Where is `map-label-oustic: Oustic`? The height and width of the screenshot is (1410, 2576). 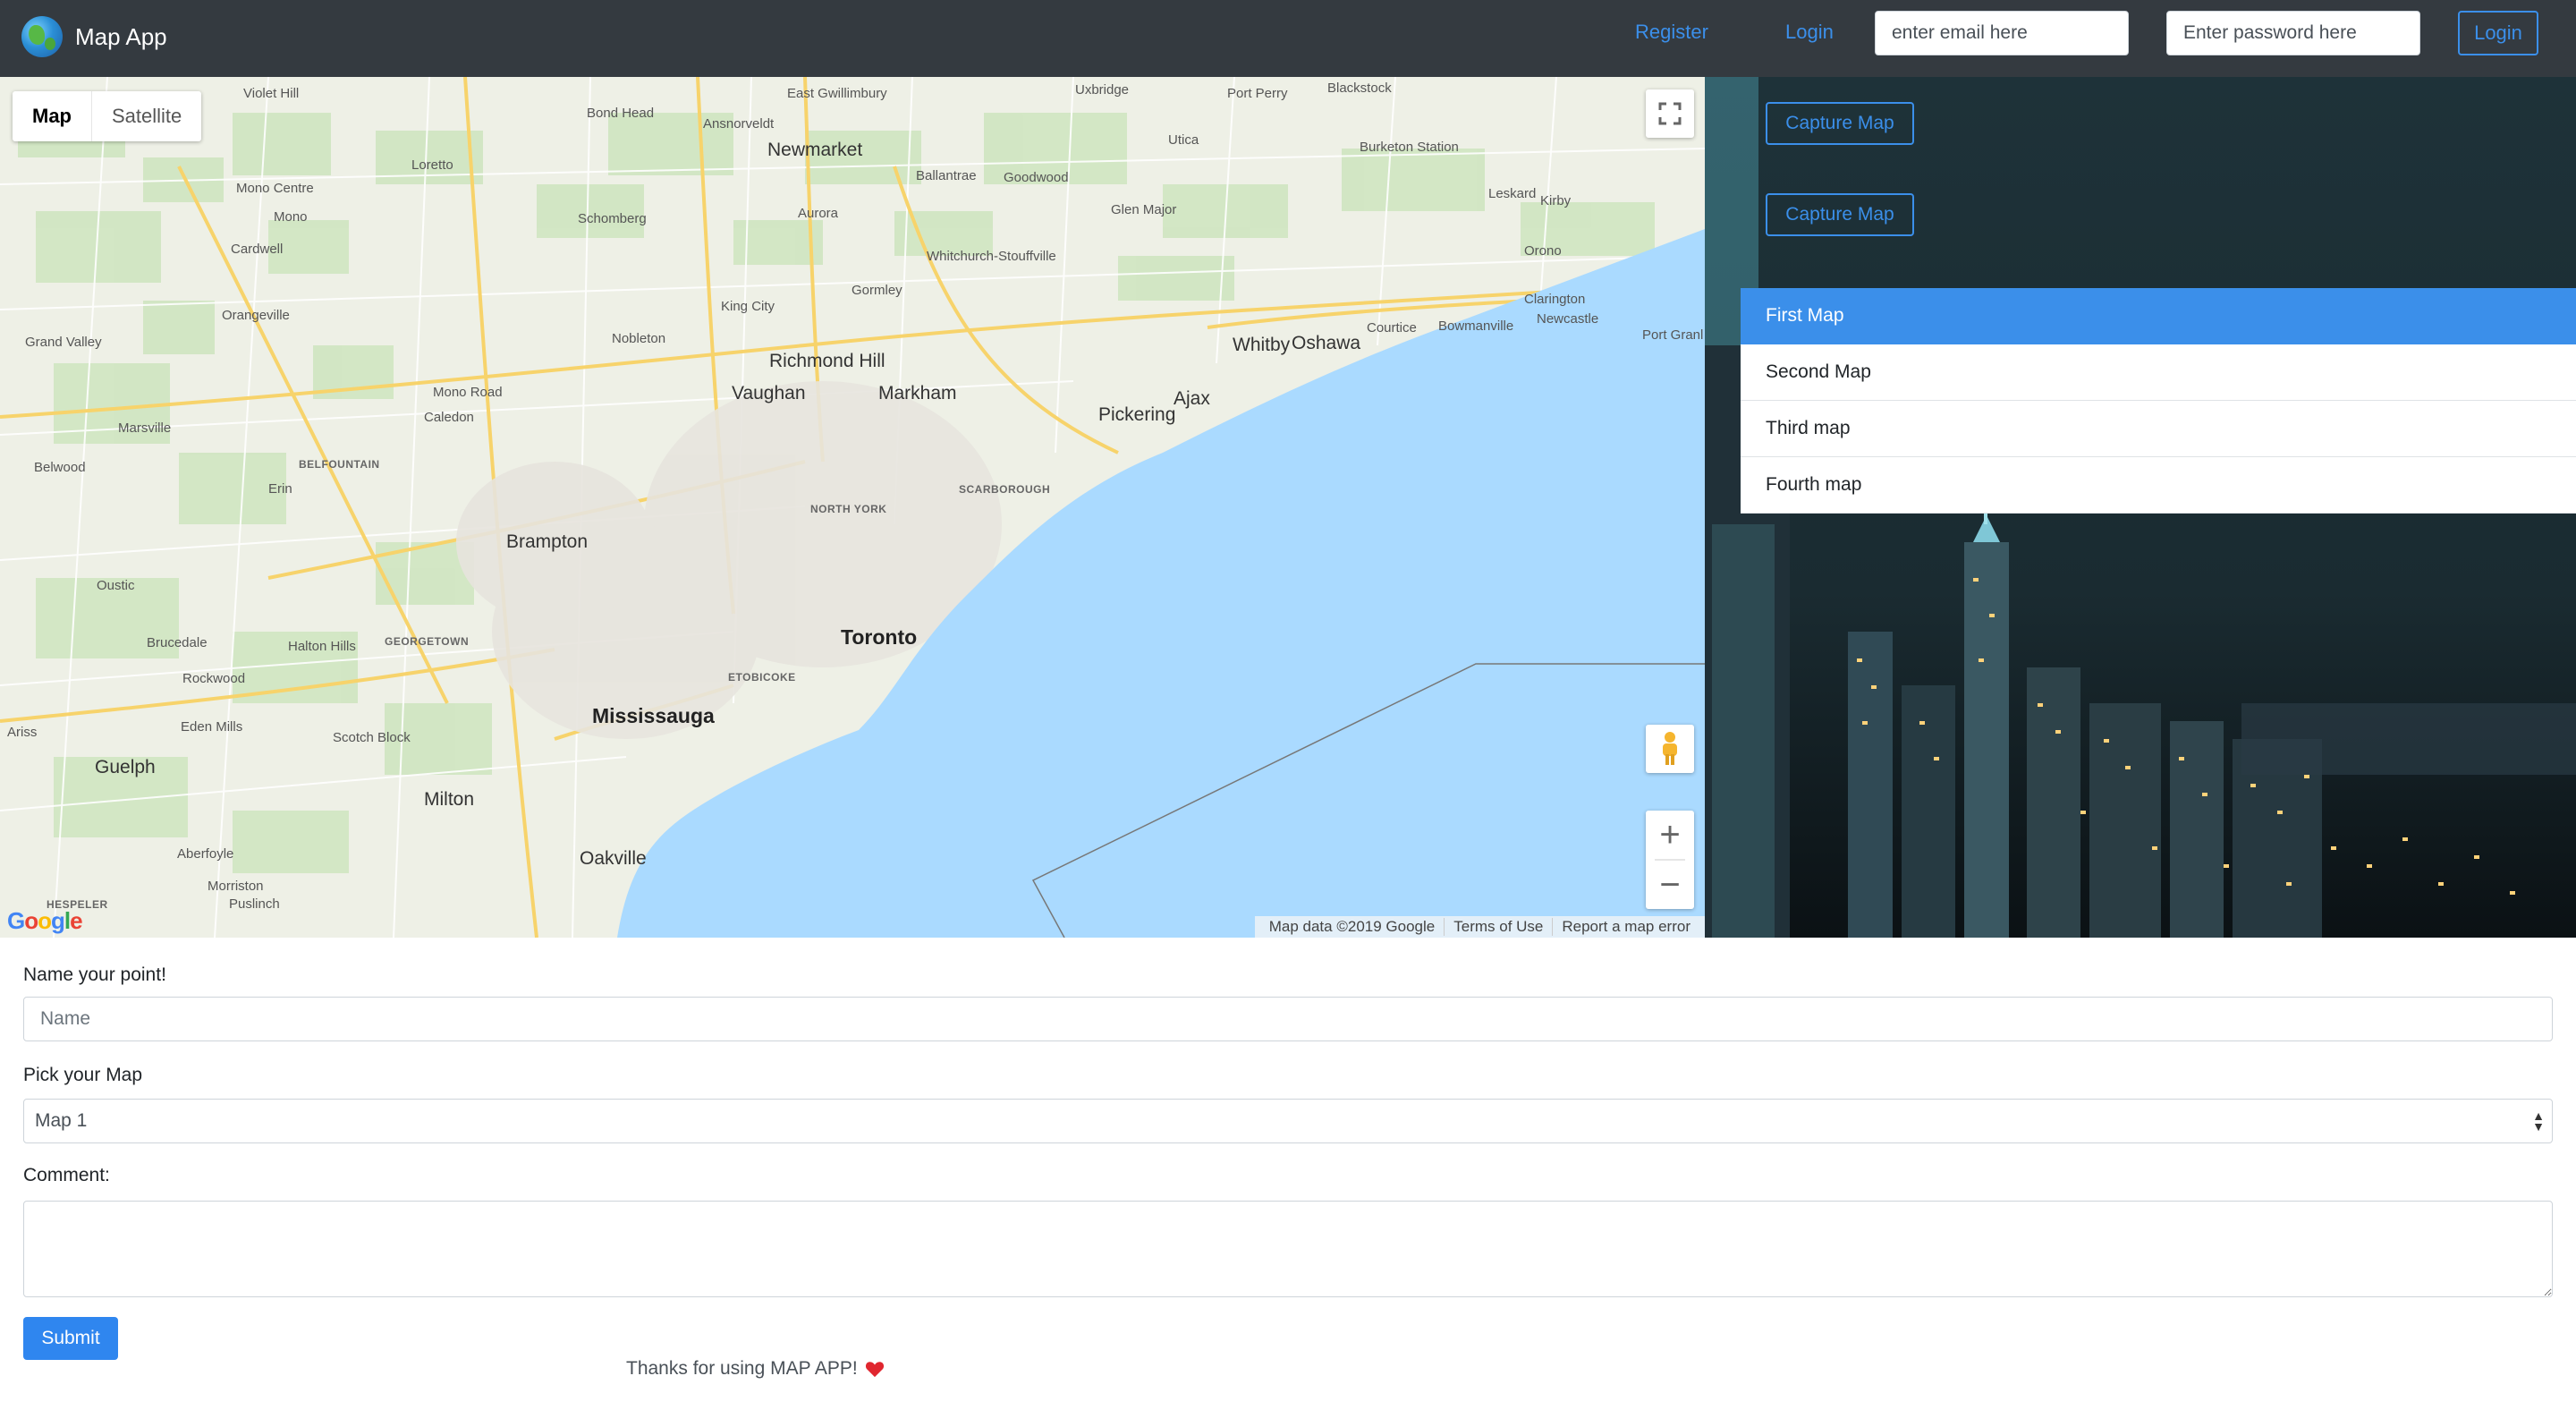
map-label-oustic: Oustic is located at coordinates (116, 585).